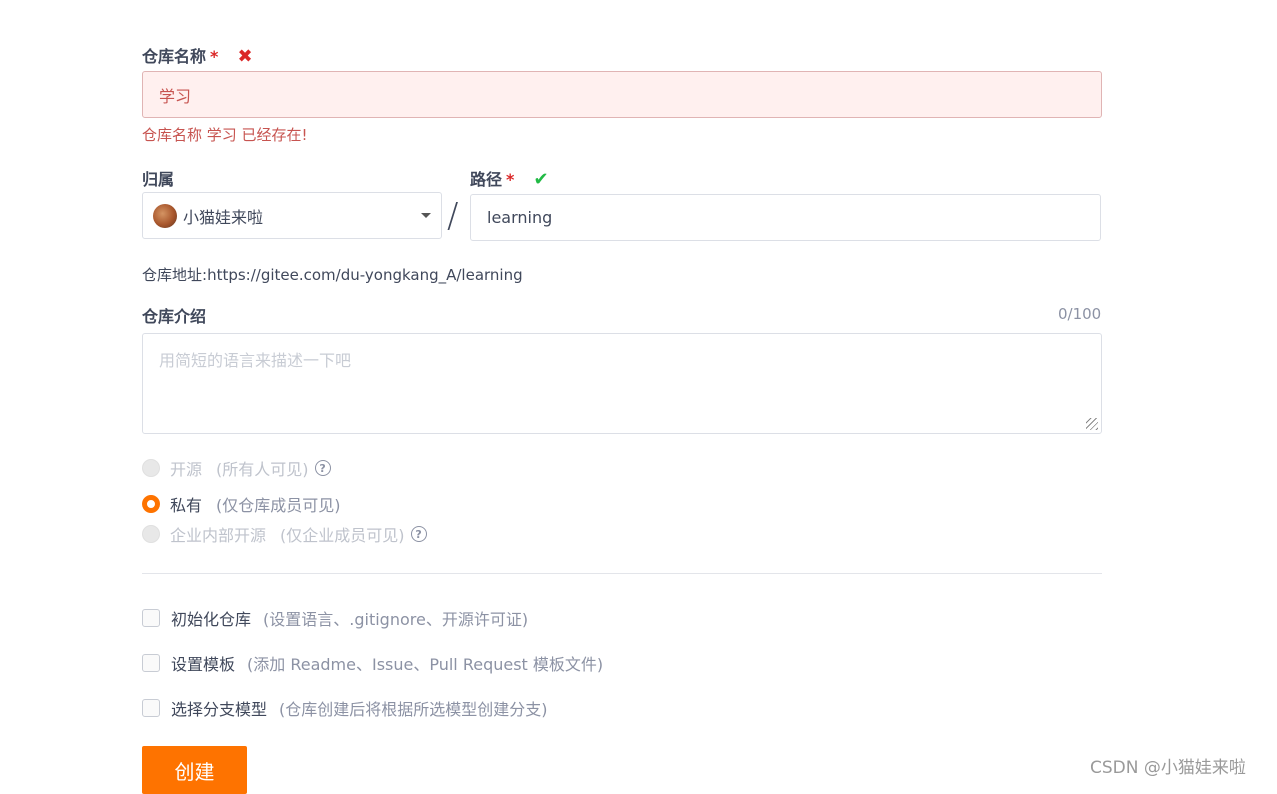  I want to click on path-input: learning, so click(785, 217).